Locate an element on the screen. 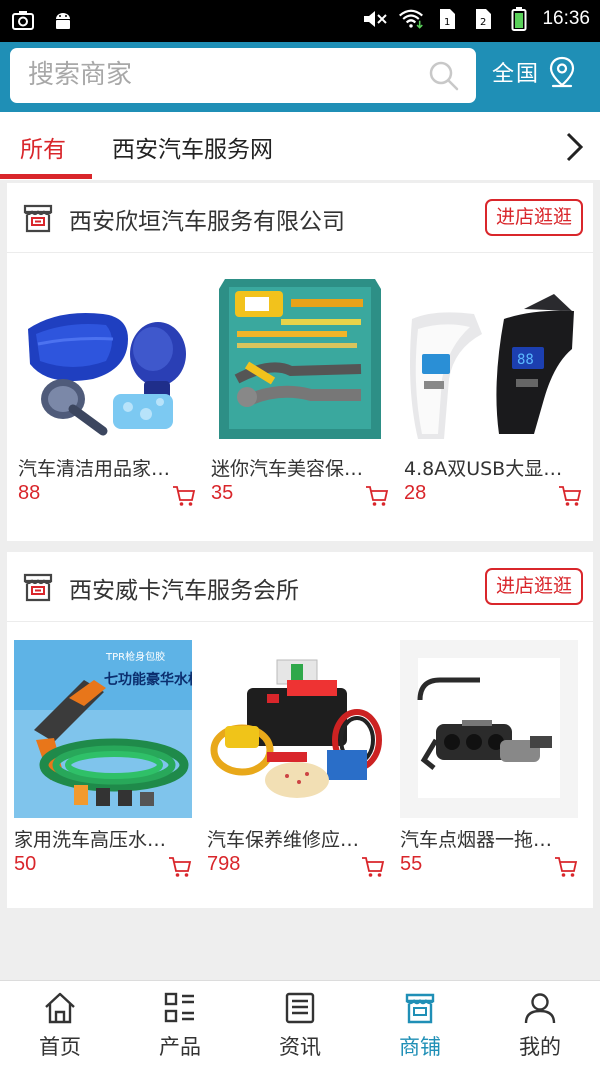 The height and width of the screenshot is (1067, 600). product-price: 50 is located at coordinates (25, 864).